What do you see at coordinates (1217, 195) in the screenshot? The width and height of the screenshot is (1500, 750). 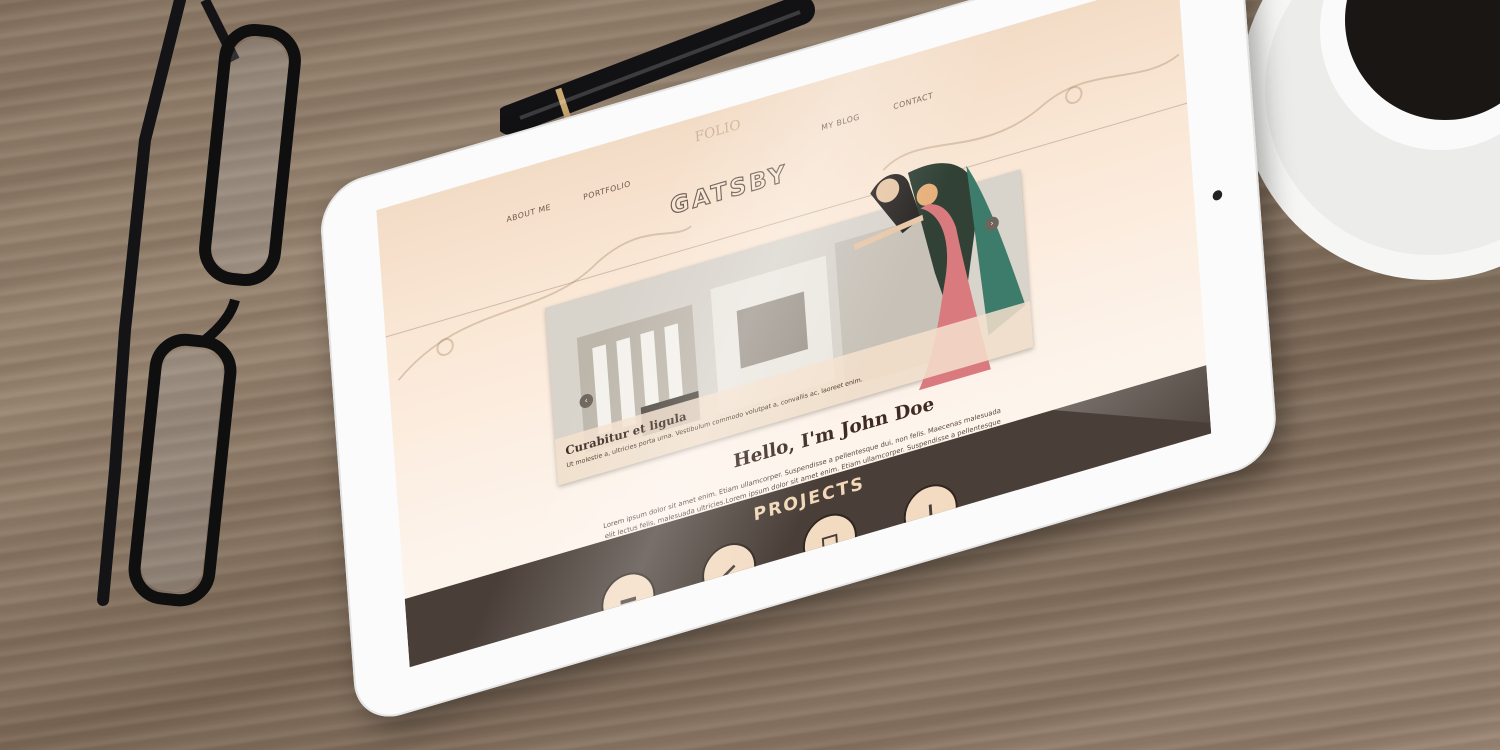 I see `camera-icon` at bounding box center [1217, 195].